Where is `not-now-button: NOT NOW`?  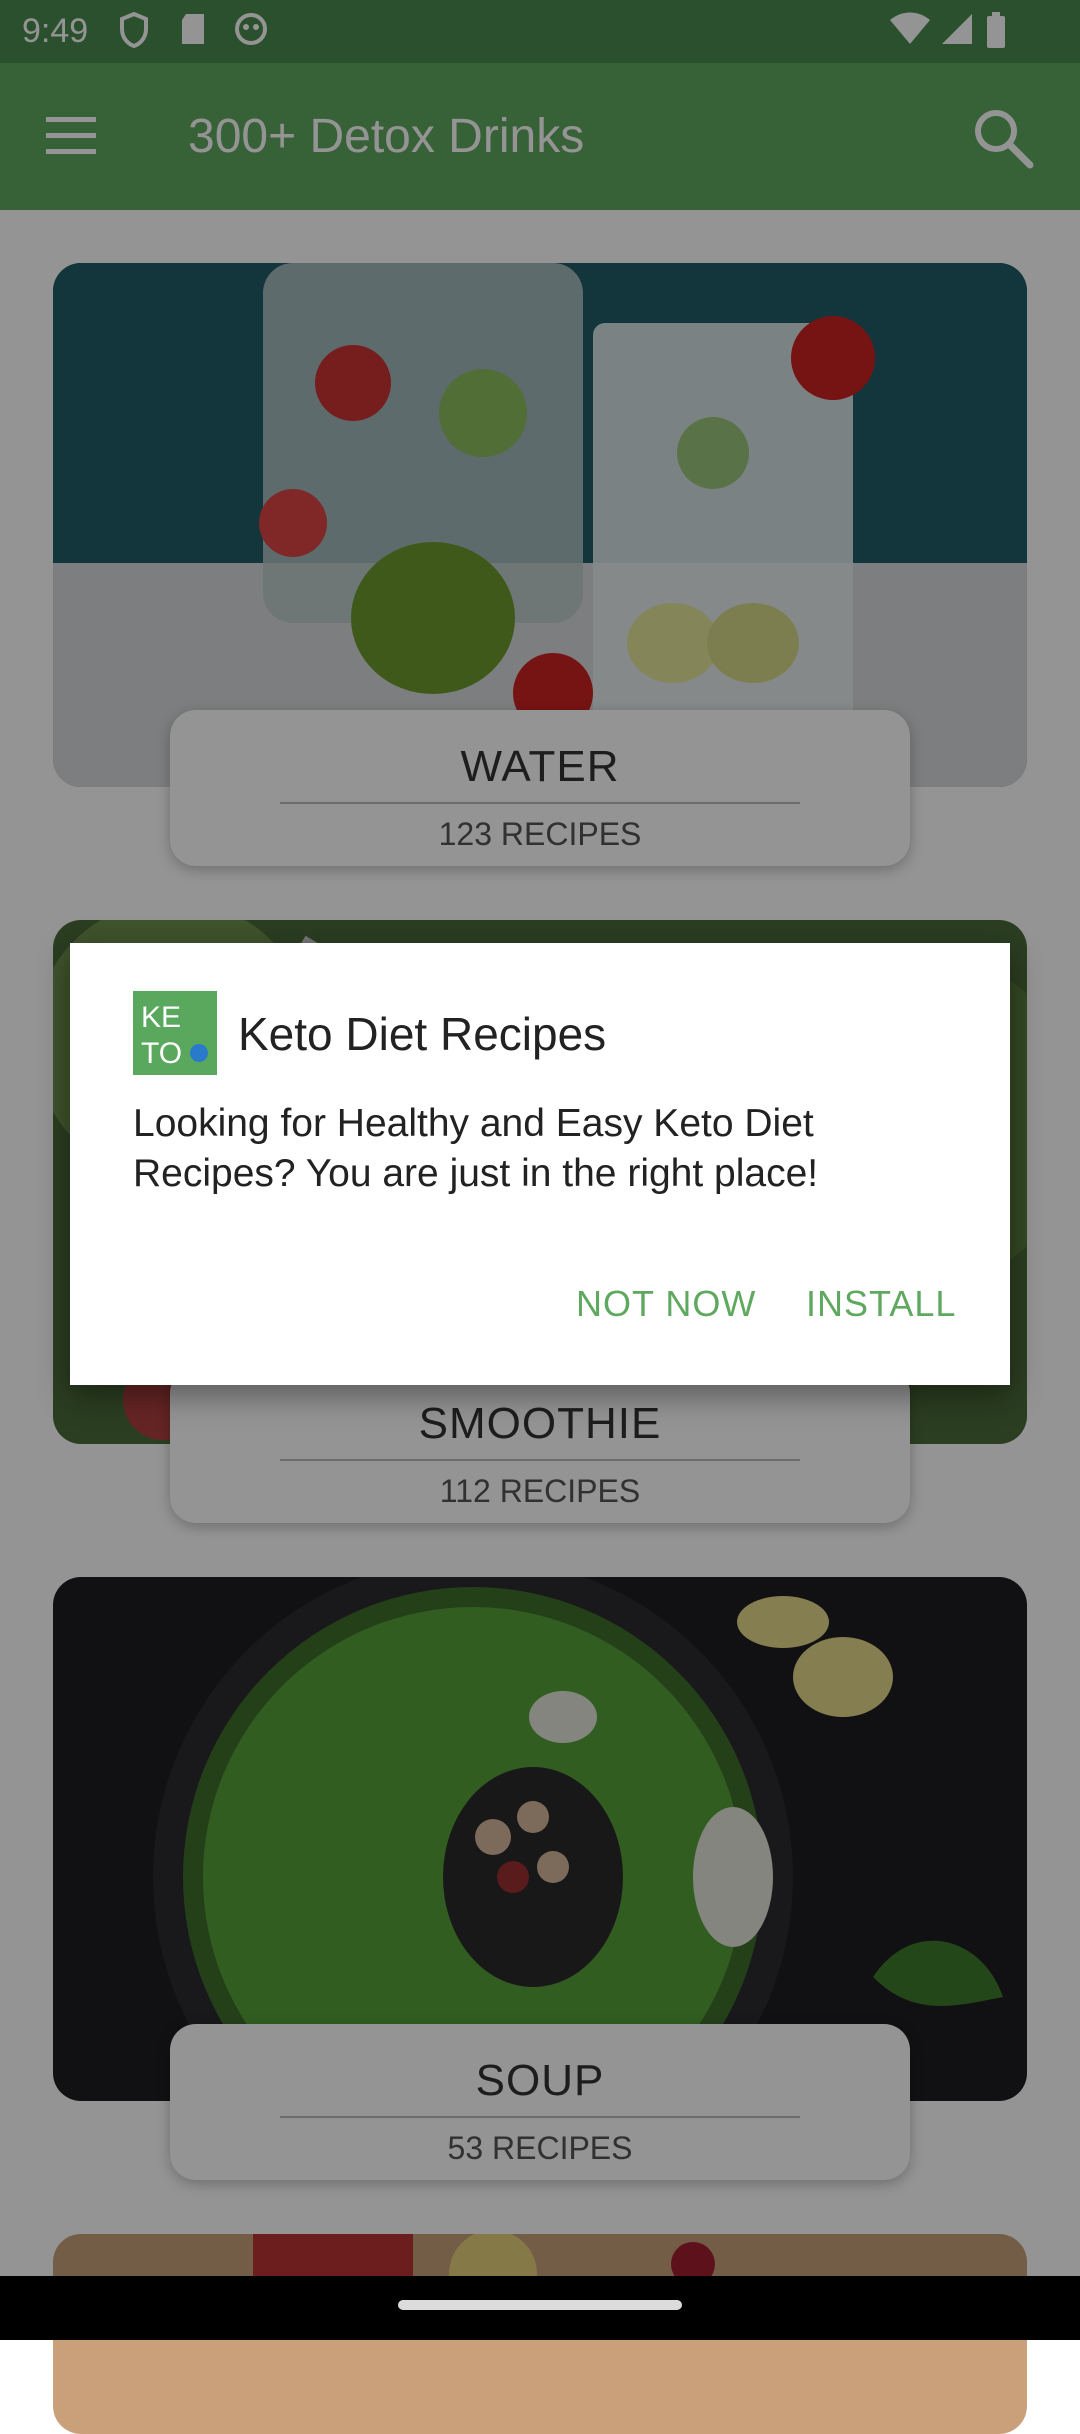 not-now-button: NOT NOW is located at coordinates (666, 1304).